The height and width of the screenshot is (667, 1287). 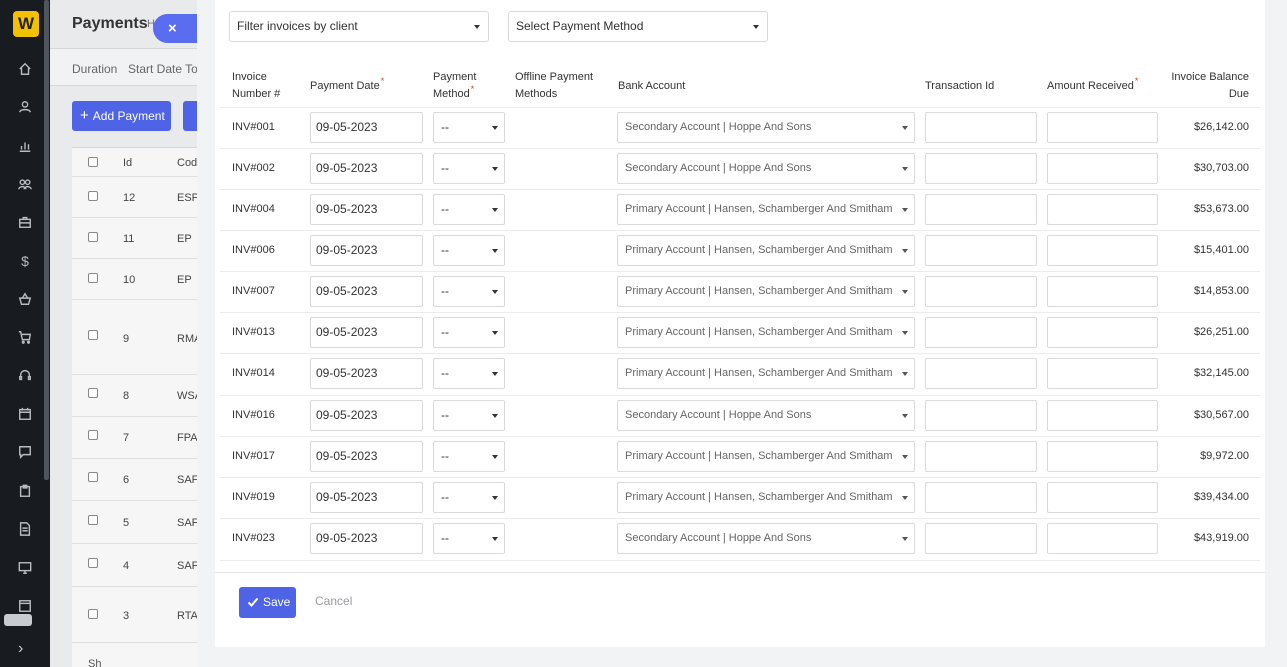 I want to click on chevron-right-icon: ›, so click(x=20, y=649).